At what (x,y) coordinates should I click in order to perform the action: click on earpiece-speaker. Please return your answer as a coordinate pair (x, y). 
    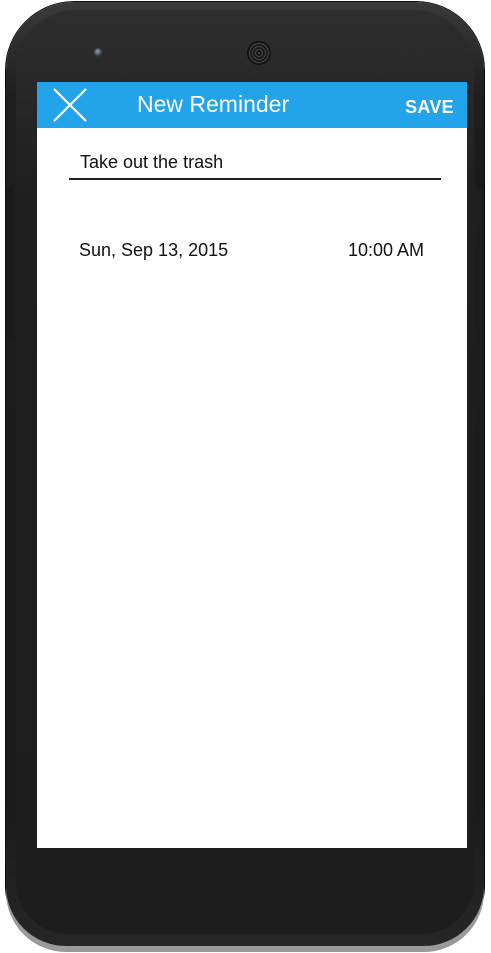
    Looking at the image, I should click on (259, 53).